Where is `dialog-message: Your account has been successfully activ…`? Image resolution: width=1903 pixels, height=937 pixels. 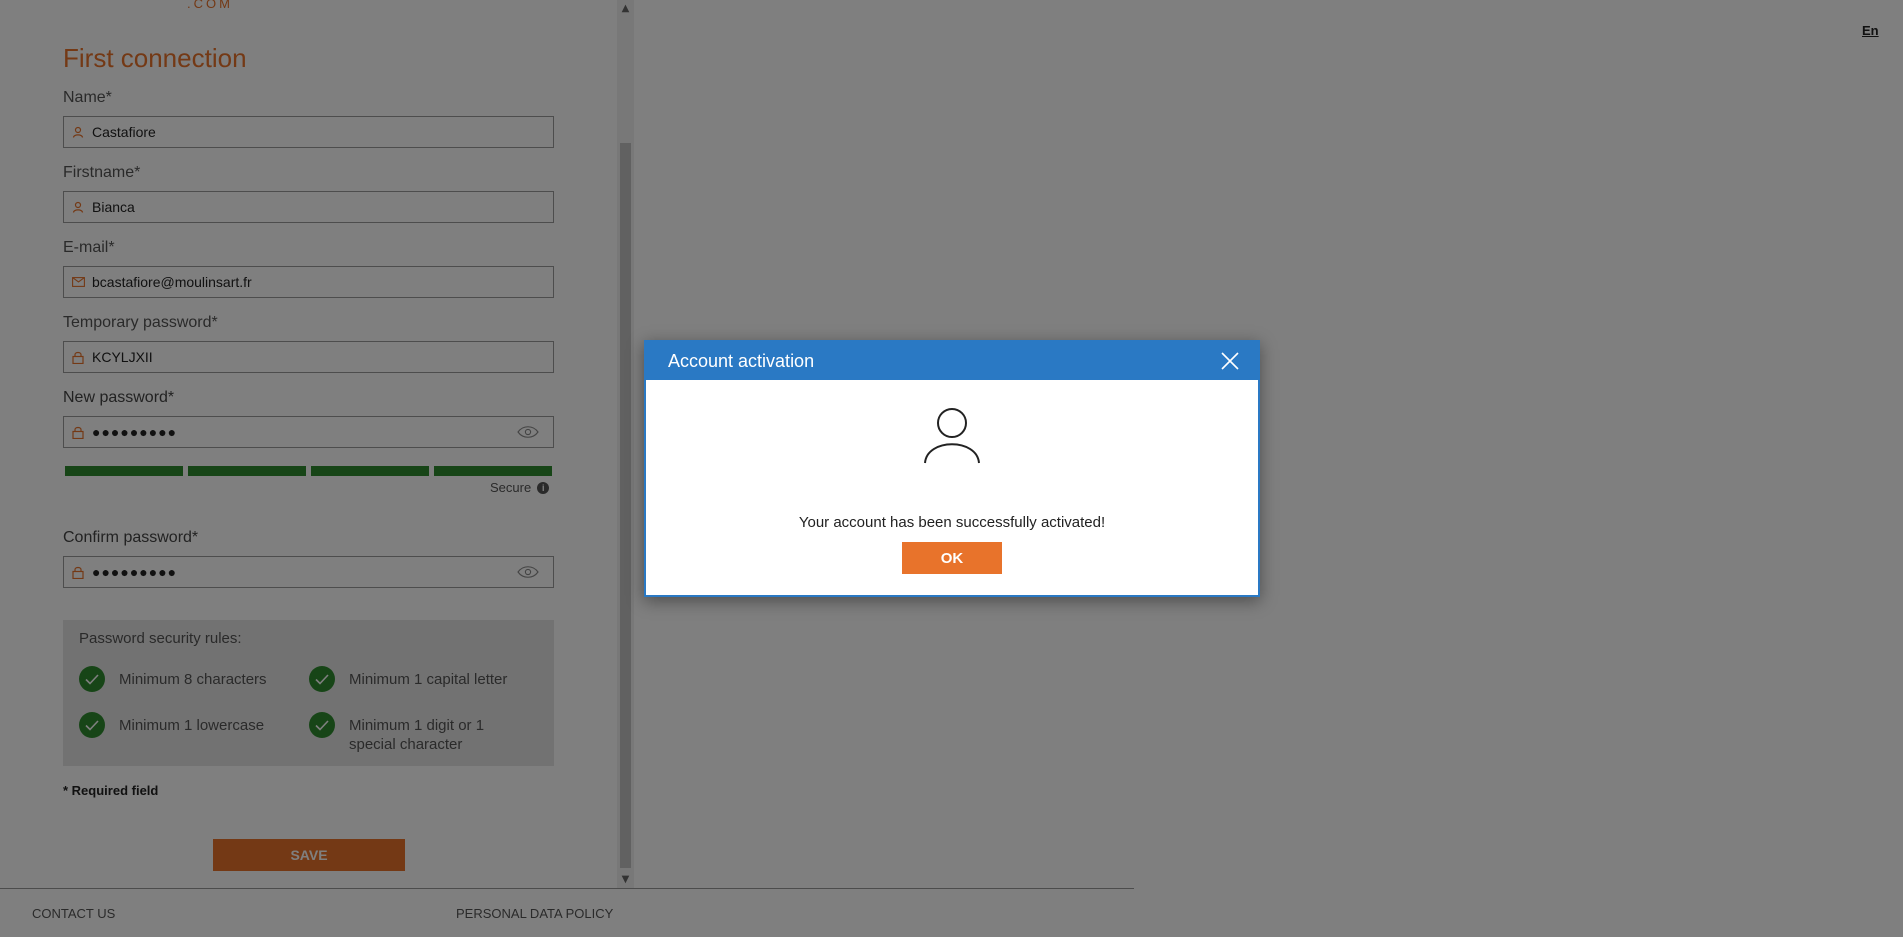 dialog-message: Your account has been successfully activ… is located at coordinates (952, 522).